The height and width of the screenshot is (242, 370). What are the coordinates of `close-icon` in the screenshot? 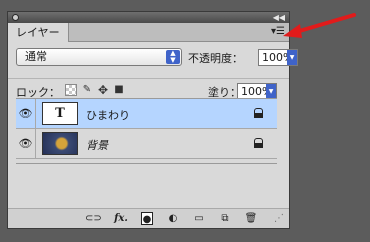 It's located at (15, 17).